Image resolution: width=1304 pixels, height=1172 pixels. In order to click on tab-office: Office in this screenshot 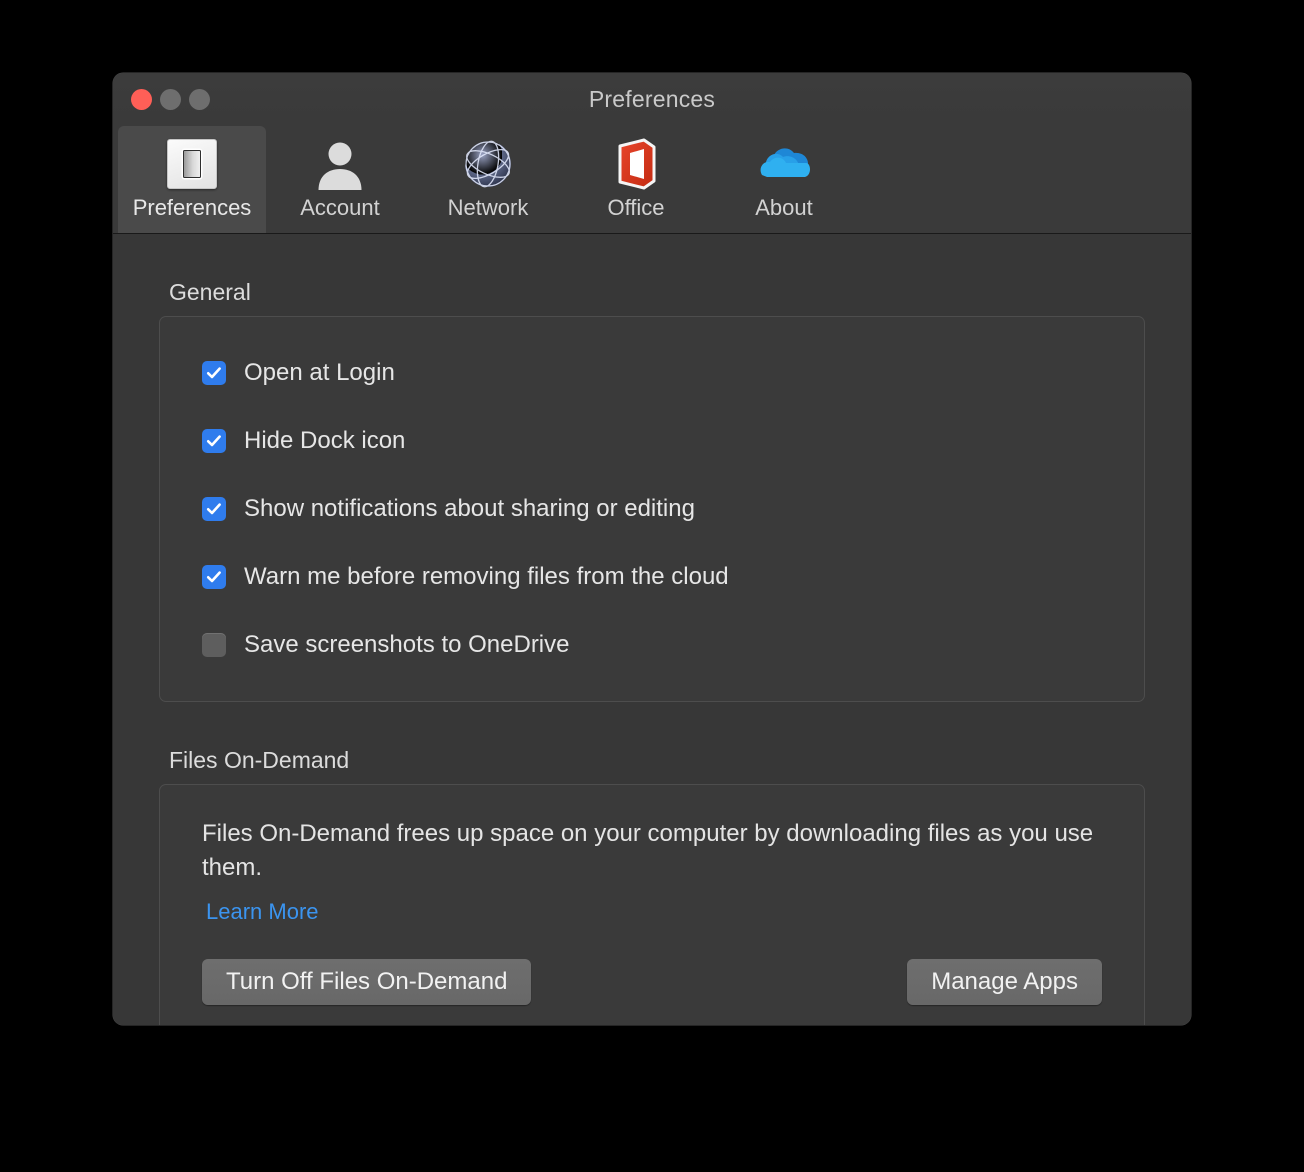, I will do `click(636, 179)`.